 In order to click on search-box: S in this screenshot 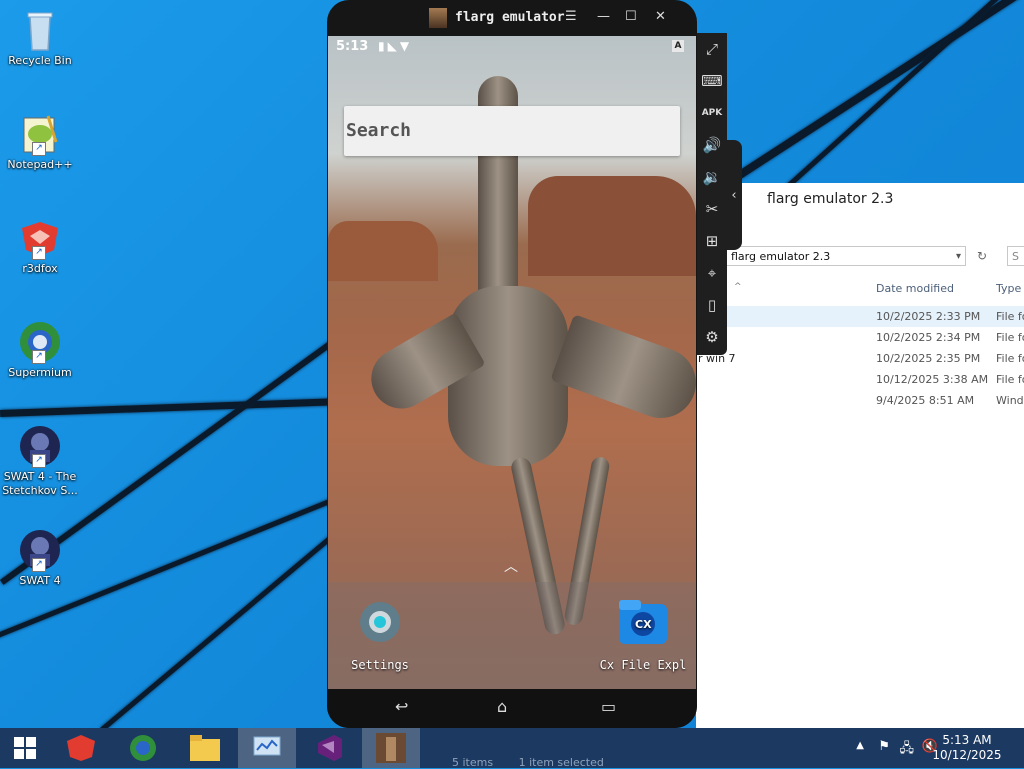, I will do `click(1015, 256)`.